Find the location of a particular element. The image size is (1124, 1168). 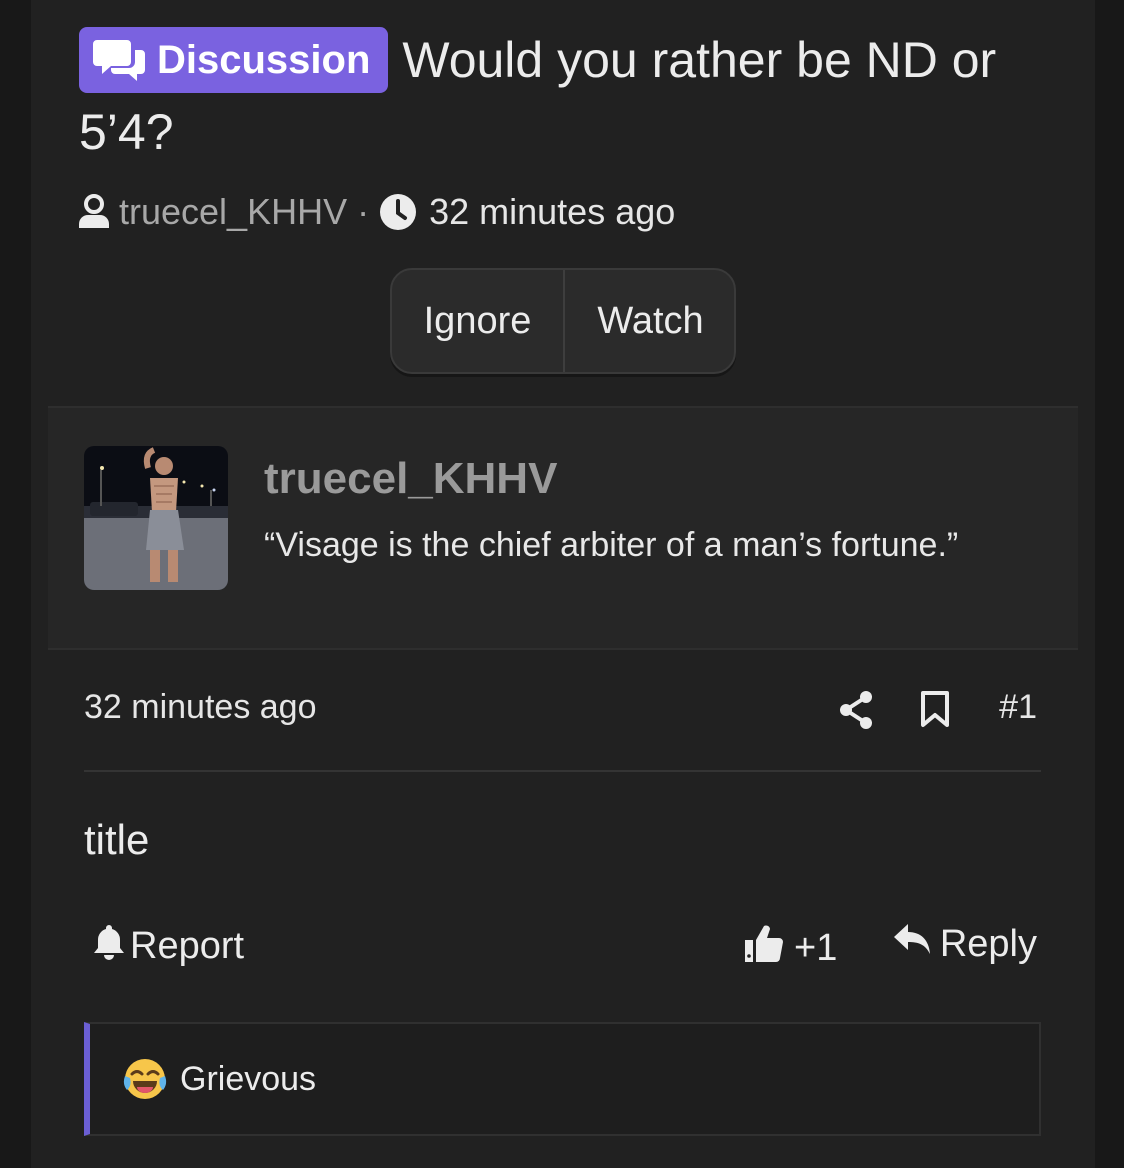

post-meta-row: 32 minutes ago #1 is located at coordinates (562, 730).